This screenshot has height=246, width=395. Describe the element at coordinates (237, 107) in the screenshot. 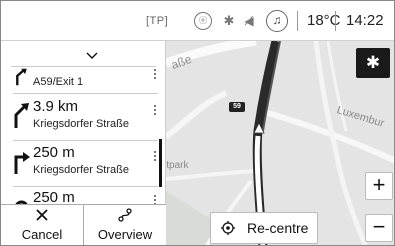

I see `road-number-badge: 59` at that location.